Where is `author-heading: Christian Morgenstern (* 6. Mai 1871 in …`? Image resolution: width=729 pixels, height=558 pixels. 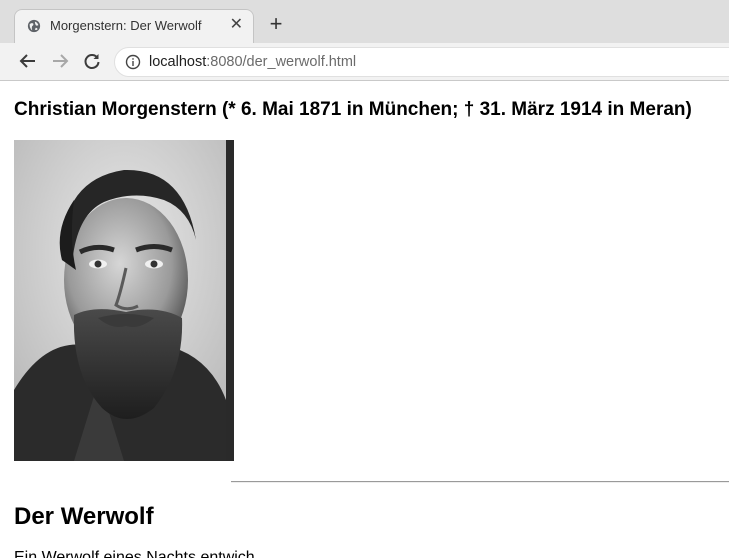
author-heading: Christian Morgenstern (* 6. Mai 1871 in … is located at coordinates (353, 109).